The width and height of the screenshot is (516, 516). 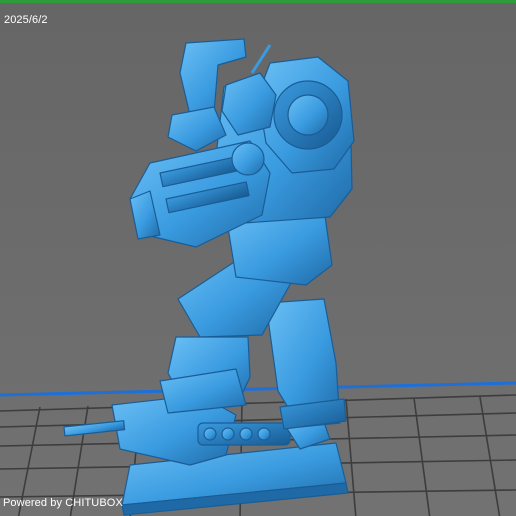 What do you see at coordinates (63, 503) in the screenshot?
I see `powered-by-watermark: Powered by CHITUBOX` at bounding box center [63, 503].